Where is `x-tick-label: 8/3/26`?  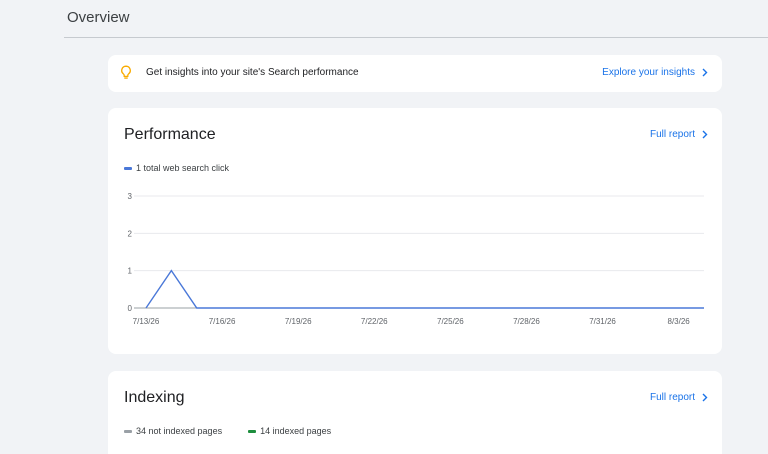 x-tick-label: 8/3/26 is located at coordinates (679, 321).